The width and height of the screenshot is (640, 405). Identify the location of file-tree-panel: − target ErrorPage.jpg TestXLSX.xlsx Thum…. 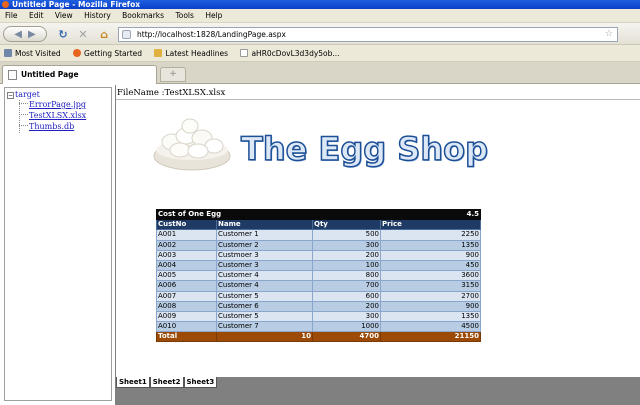
(58, 244).